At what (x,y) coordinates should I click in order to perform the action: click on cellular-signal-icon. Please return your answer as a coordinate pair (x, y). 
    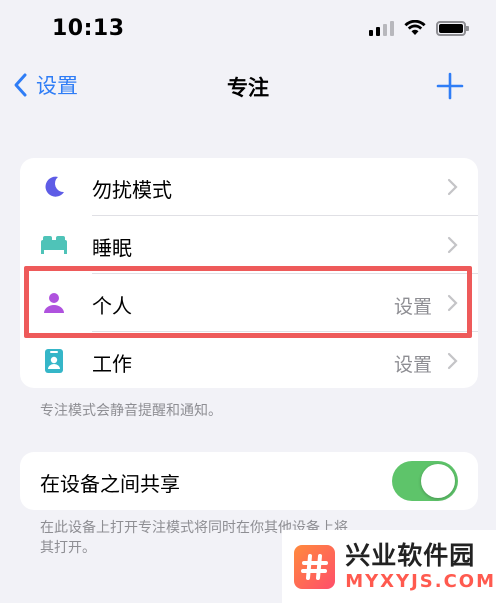
    Looking at the image, I should click on (381, 28).